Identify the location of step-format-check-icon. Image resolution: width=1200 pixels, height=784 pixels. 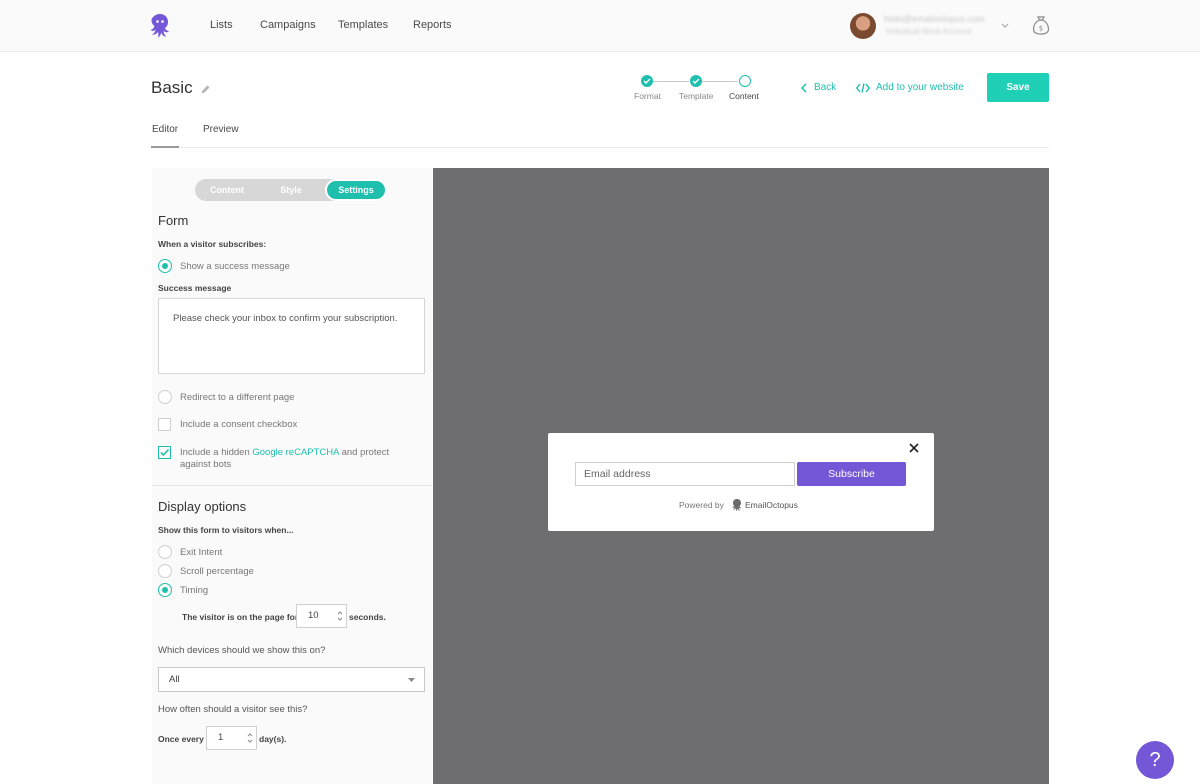
(647, 81).